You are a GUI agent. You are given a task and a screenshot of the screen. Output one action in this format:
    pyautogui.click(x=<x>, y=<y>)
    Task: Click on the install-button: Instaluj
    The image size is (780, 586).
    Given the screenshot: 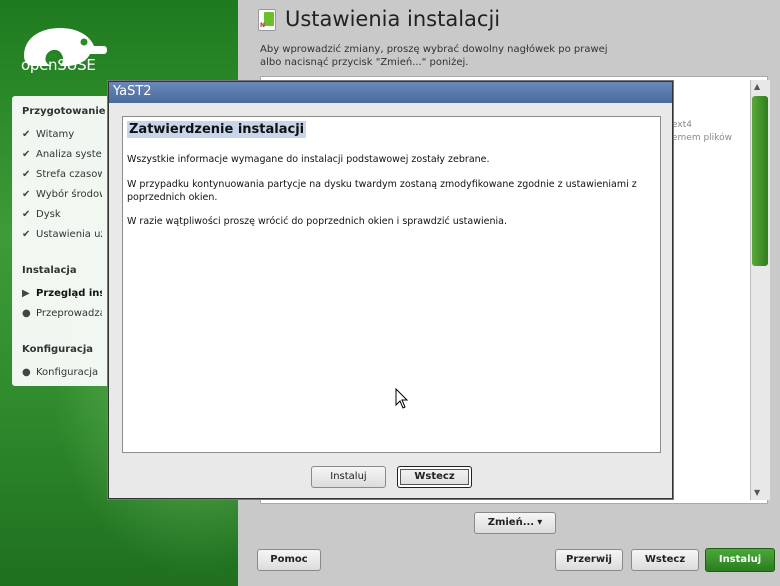 What is the action you would take?
    pyautogui.click(x=740, y=560)
    